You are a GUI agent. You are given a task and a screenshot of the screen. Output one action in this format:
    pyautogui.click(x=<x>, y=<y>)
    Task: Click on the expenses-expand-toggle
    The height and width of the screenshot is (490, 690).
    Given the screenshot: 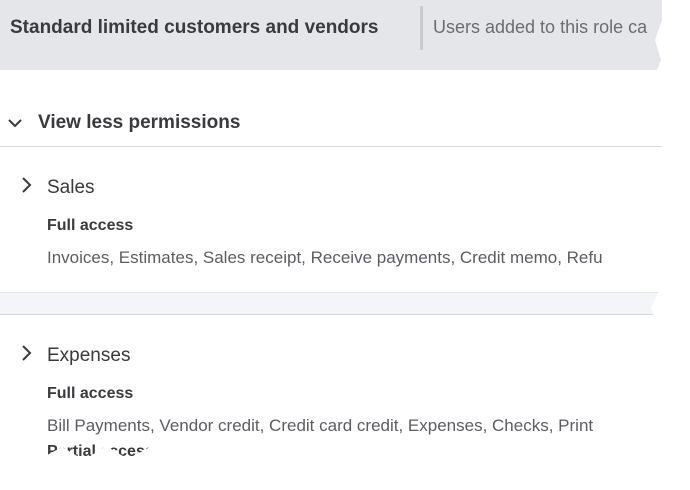 What is the action you would take?
    pyautogui.click(x=28, y=353)
    